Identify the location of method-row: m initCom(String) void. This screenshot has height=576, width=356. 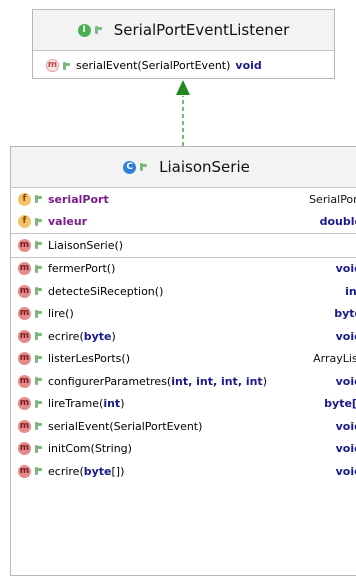
(183, 449).